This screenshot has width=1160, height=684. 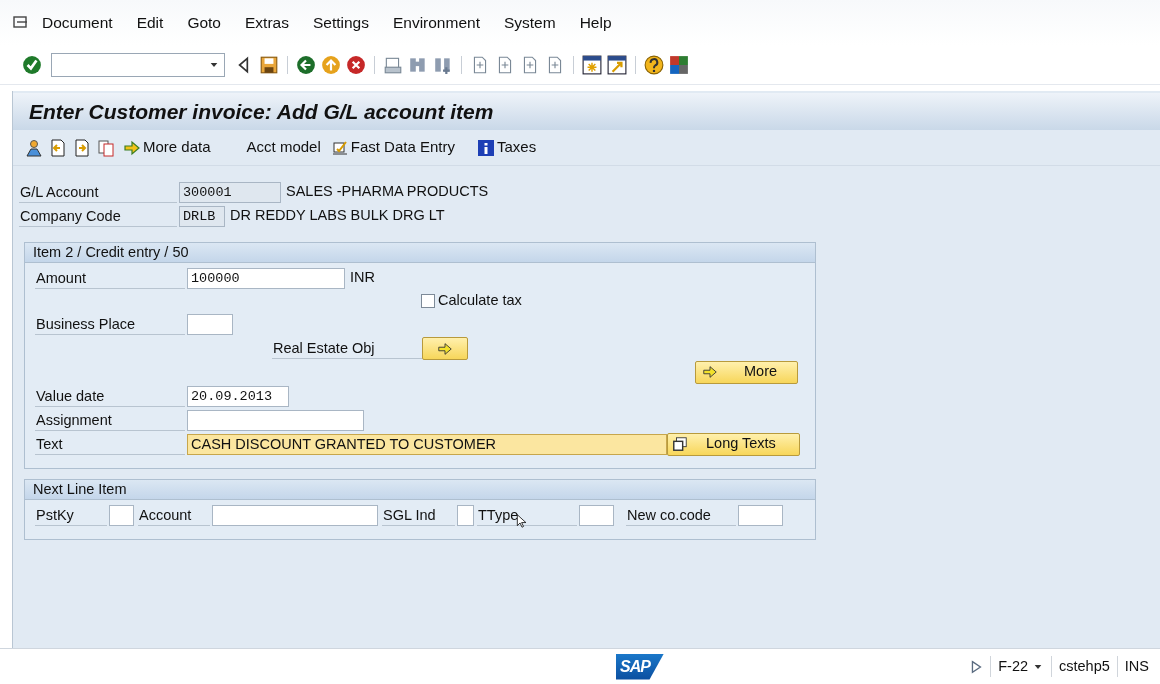 What do you see at coordinates (230, 192) in the screenshot?
I see `input-field: 300001` at bounding box center [230, 192].